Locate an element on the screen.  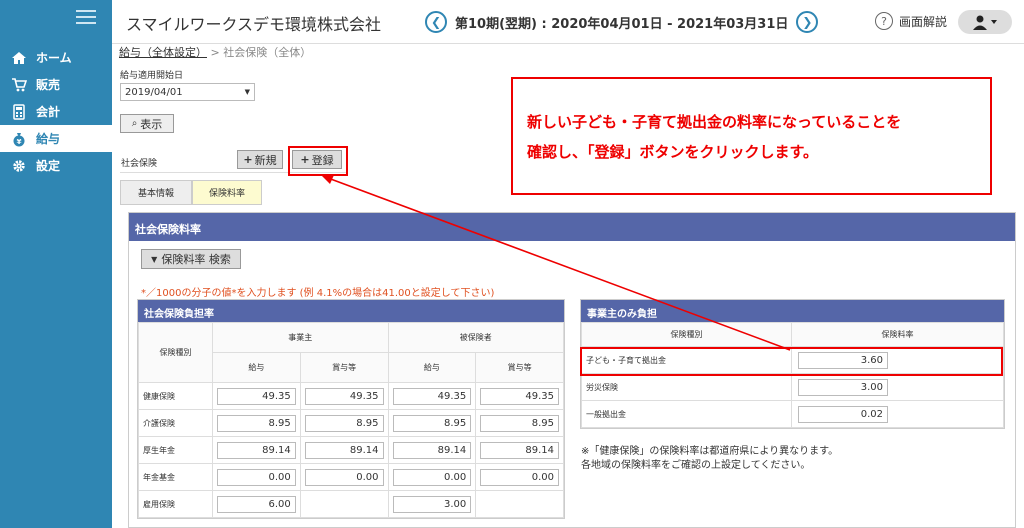
help-label: 画面解説 is located at coordinates (923, 21).